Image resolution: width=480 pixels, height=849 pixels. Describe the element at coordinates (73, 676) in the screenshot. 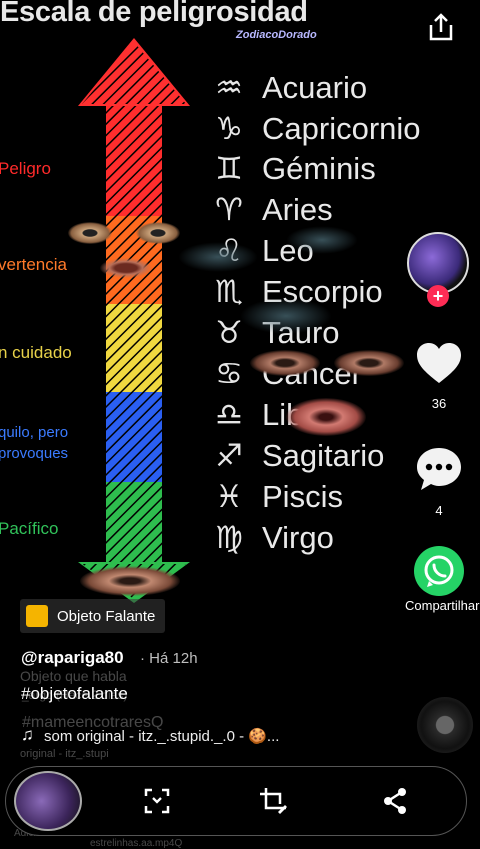

I see `ghost-text: Objeto que habla` at that location.